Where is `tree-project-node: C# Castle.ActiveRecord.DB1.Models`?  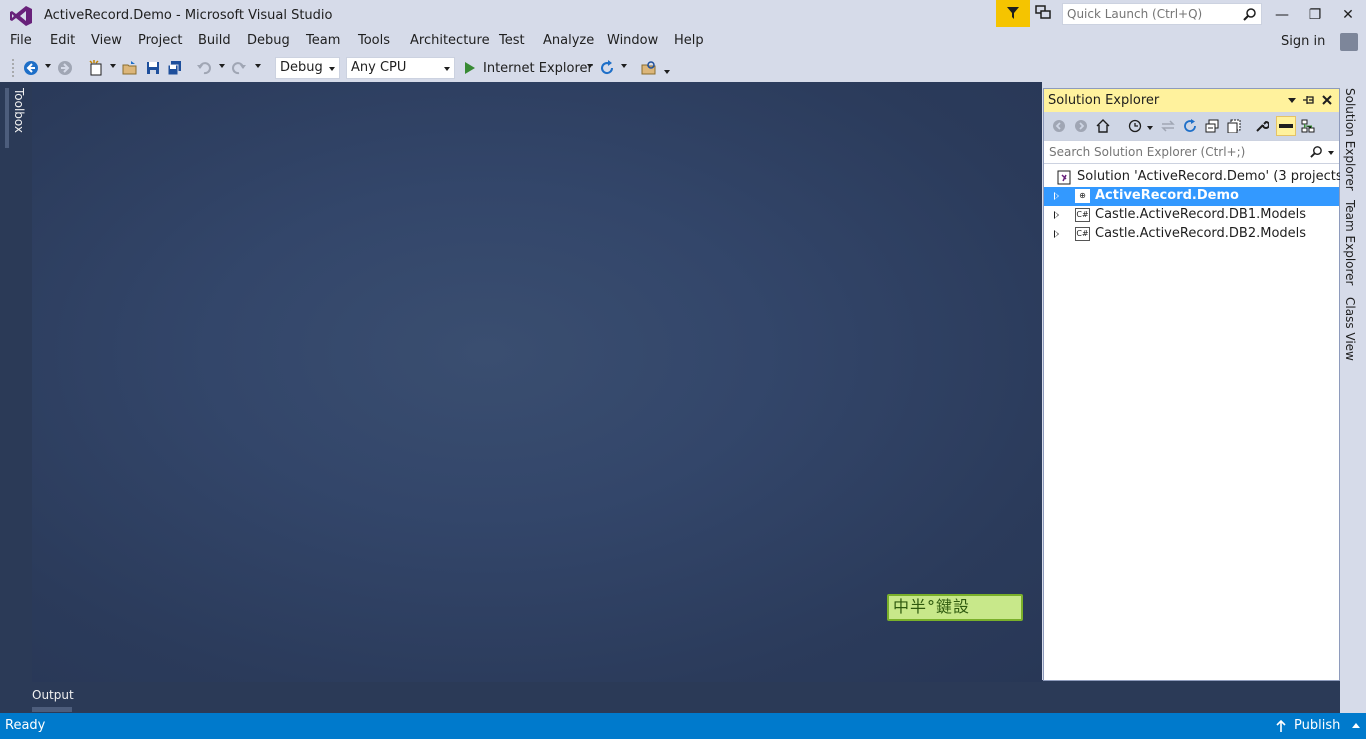 tree-project-node: C# Castle.ActiveRecord.DB1.Models is located at coordinates (1191, 215).